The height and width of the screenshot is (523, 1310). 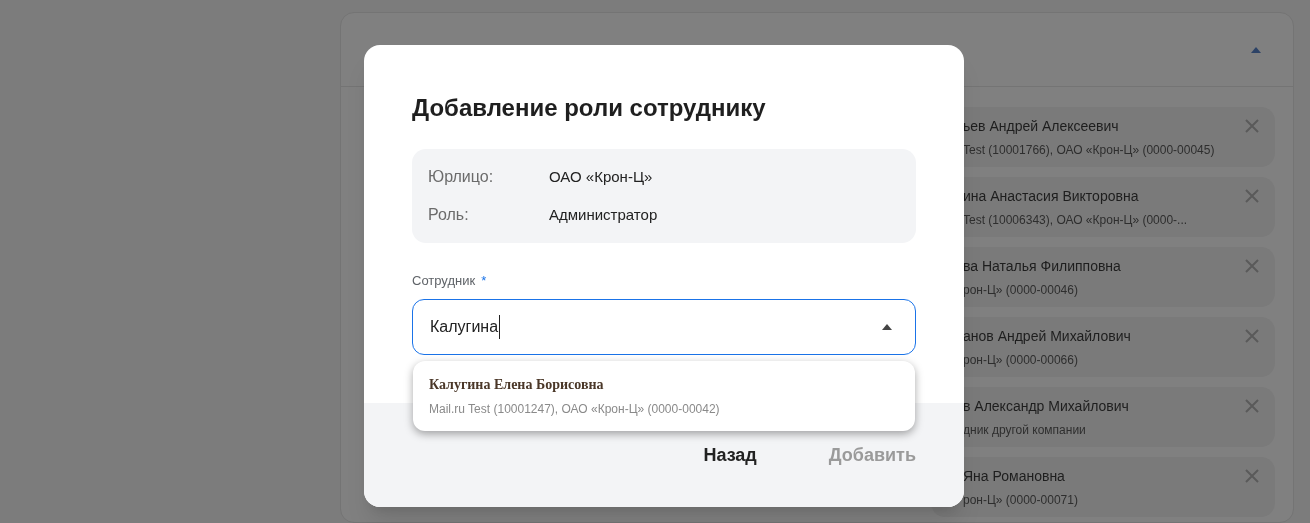 What do you see at coordinates (461, 177) in the screenshot?
I see `info-label: Юрлицо:` at bounding box center [461, 177].